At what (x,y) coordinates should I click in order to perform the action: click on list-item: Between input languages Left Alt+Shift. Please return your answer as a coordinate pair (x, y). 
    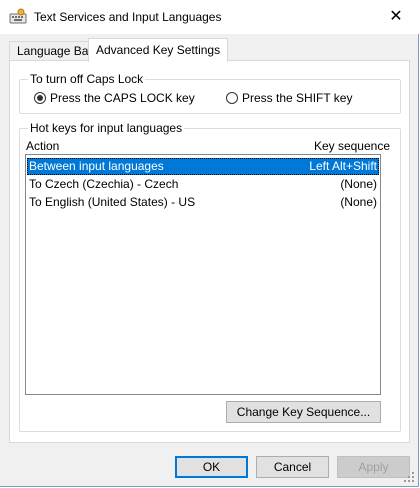
    Looking at the image, I should click on (203, 166).